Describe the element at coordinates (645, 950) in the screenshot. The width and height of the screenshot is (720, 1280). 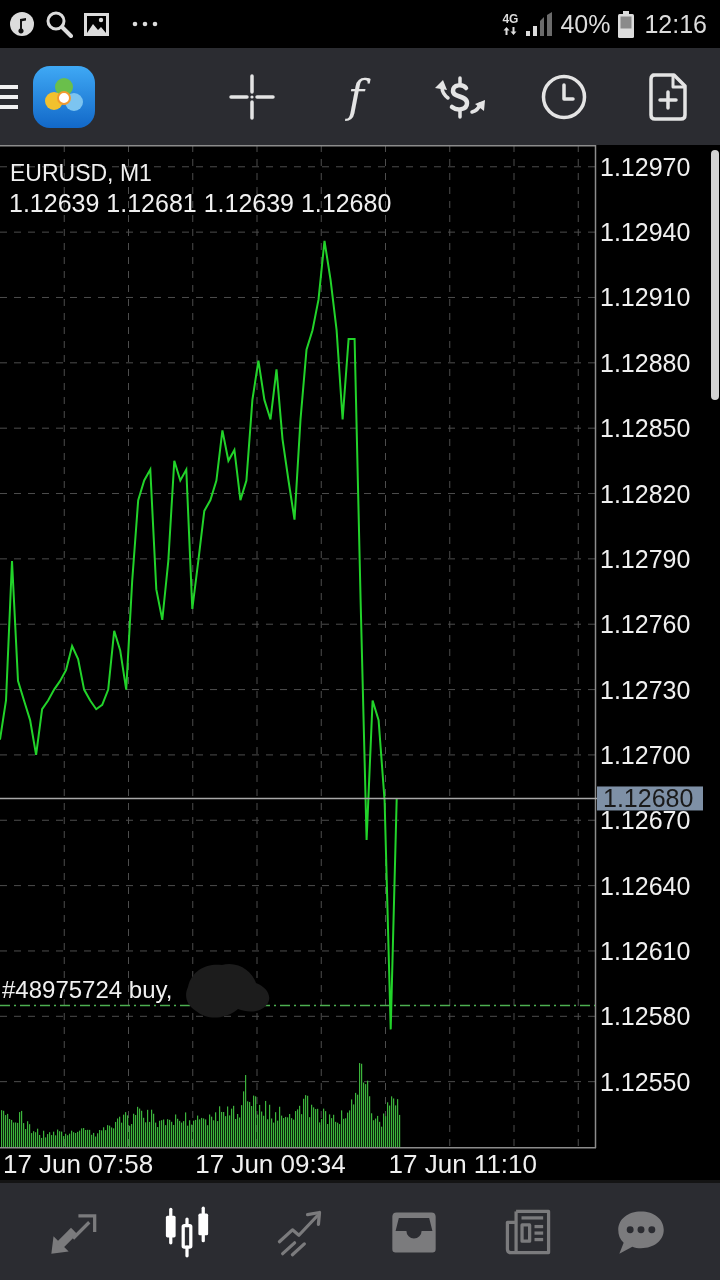
I see `price-axis-label: 1.12610` at that location.